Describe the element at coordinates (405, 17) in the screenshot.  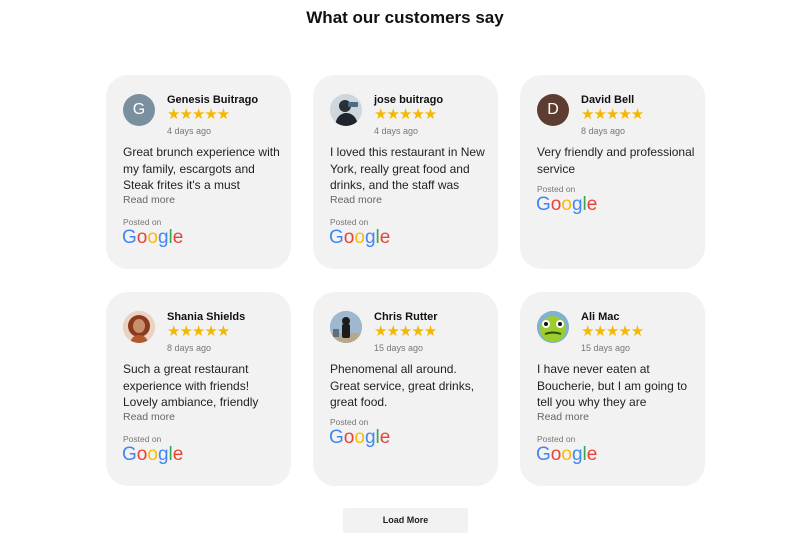
I see `section-title: What our customers say` at that location.